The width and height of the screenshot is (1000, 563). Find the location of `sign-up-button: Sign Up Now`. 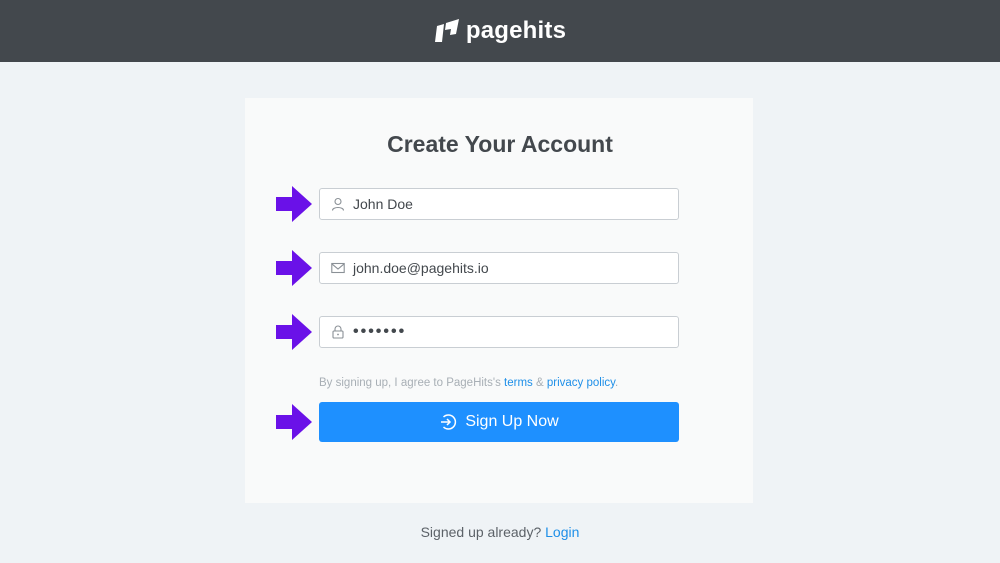

sign-up-button: Sign Up Now is located at coordinates (499, 422).